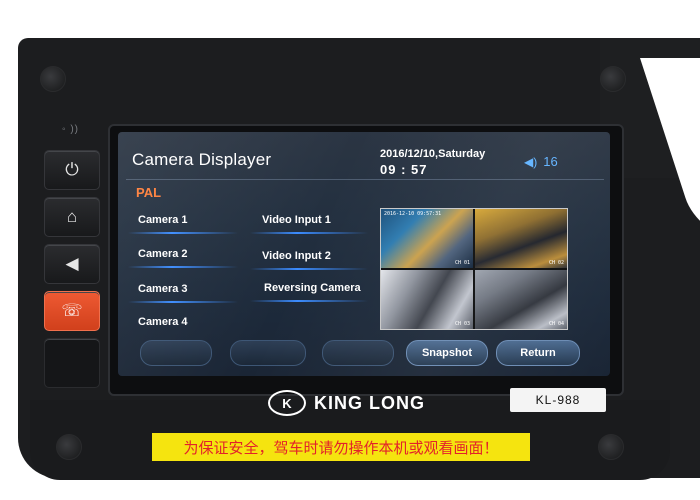  What do you see at coordinates (202, 159) in the screenshot?
I see `page-title: Camera Displayer` at bounding box center [202, 159].